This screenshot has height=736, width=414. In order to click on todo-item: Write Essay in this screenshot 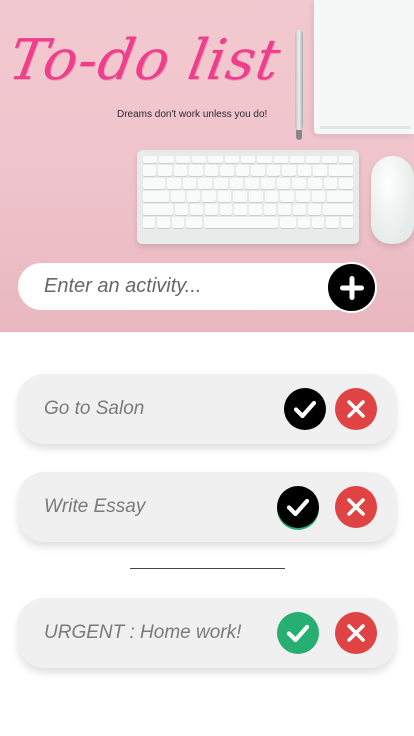, I will do `click(207, 507)`.